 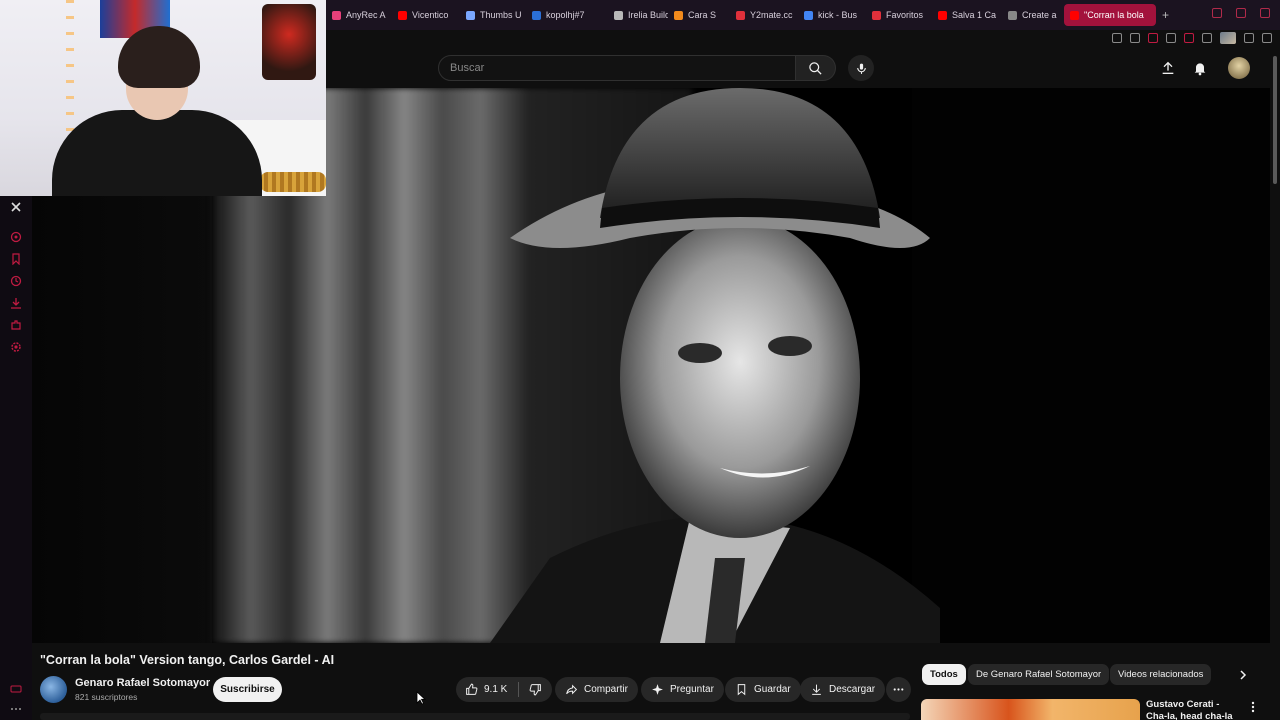 I want to click on chevron-right-icon, so click(x=1243, y=675).